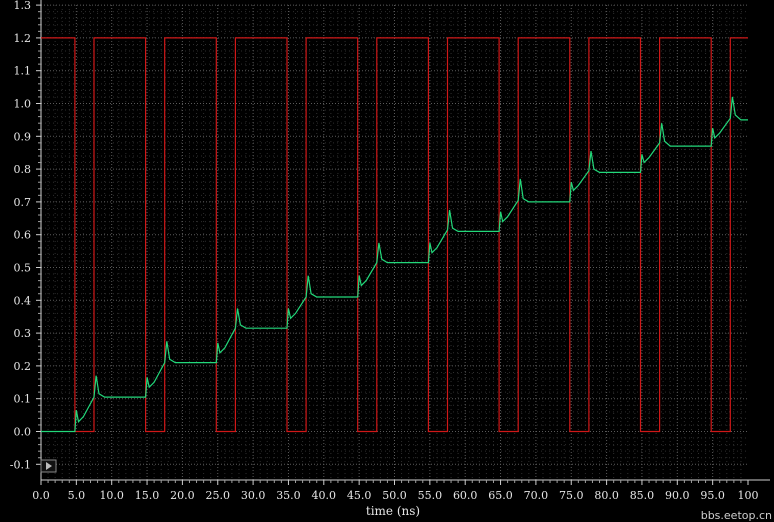 The width and height of the screenshot is (774, 522). Describe the element at coordinates (23, 366) in the screenshot. I see `y-tick-label: 0.2` at that location.